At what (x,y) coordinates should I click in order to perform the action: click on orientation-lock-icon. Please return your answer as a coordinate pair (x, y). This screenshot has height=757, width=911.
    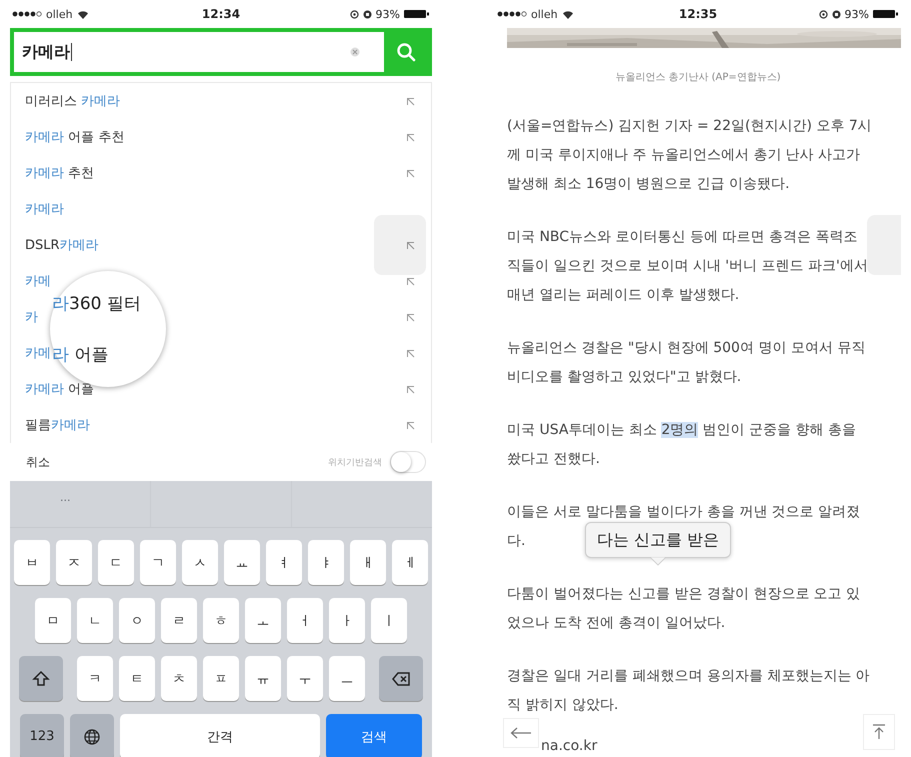
    Looking at the image, I should click on (367, 14).